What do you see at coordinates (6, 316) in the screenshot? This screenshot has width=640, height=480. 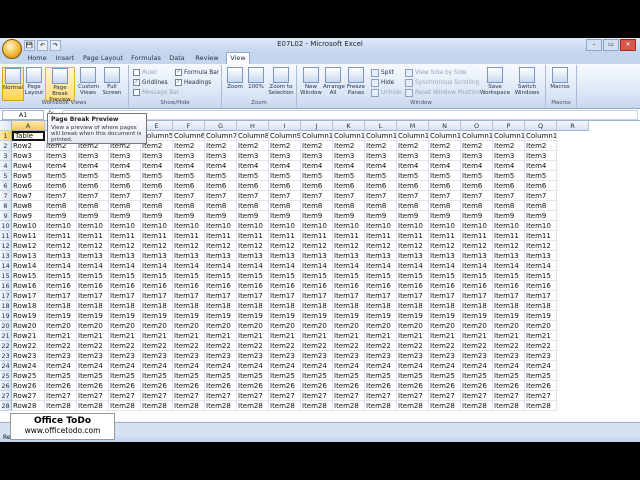 I see `row-header: 19` at bounding box center [6, 316].